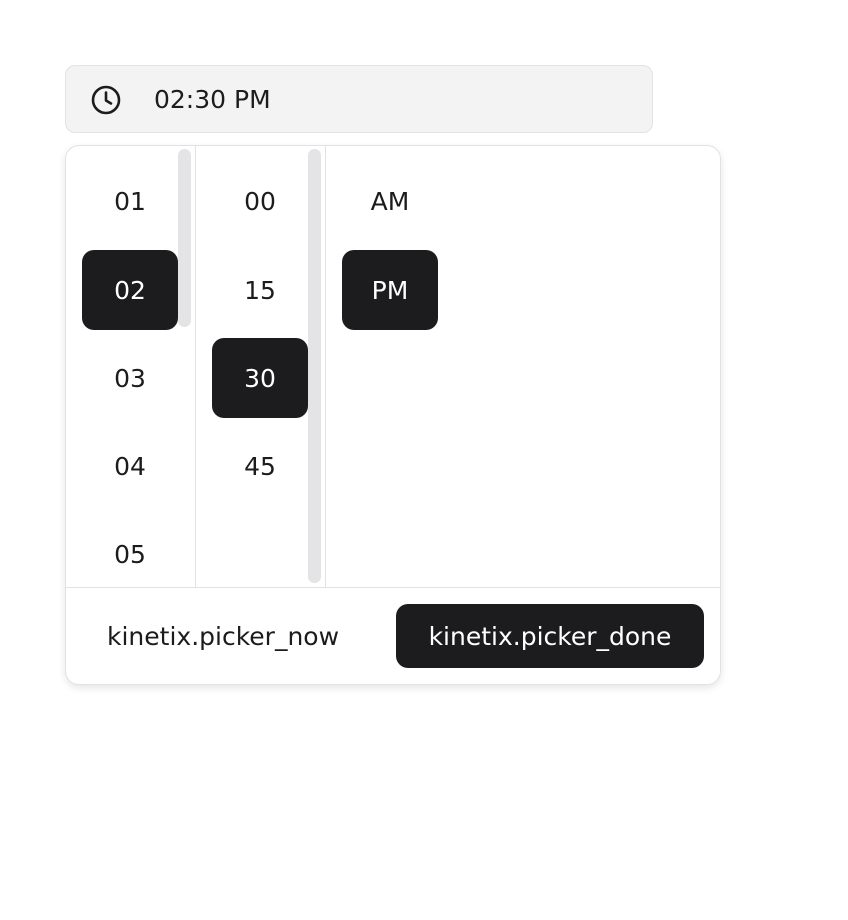 The height and width of the screenshot is (920, 848). I want to click on time-input-value: 02:30 PM, so click(212, 99).